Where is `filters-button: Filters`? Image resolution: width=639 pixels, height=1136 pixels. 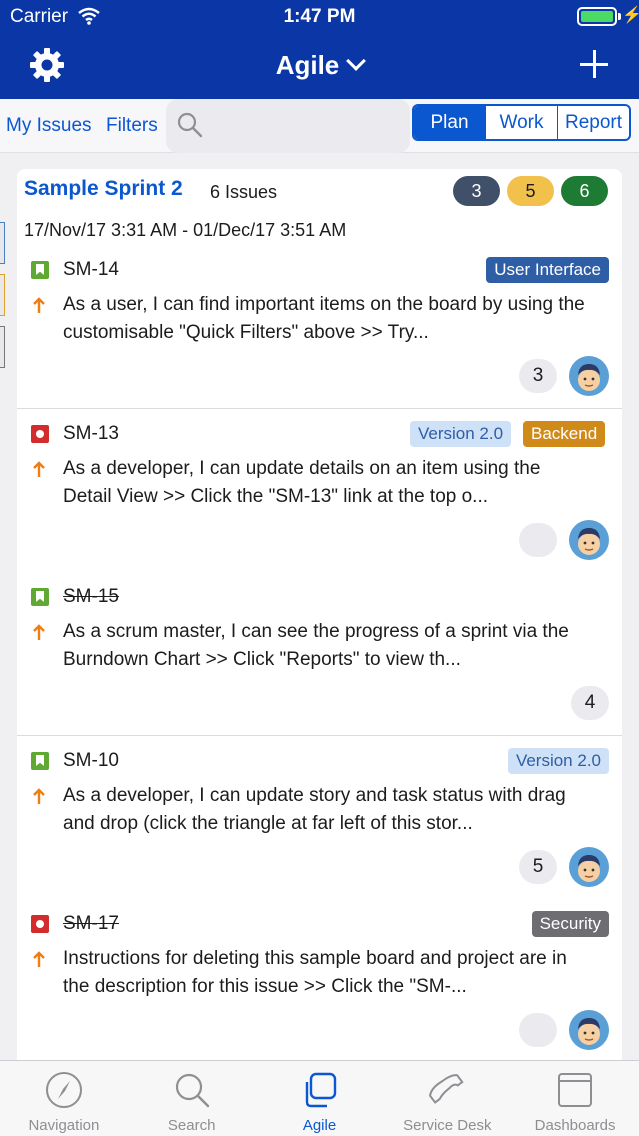 filters-button: Filters is located at coordinates (132, 126).